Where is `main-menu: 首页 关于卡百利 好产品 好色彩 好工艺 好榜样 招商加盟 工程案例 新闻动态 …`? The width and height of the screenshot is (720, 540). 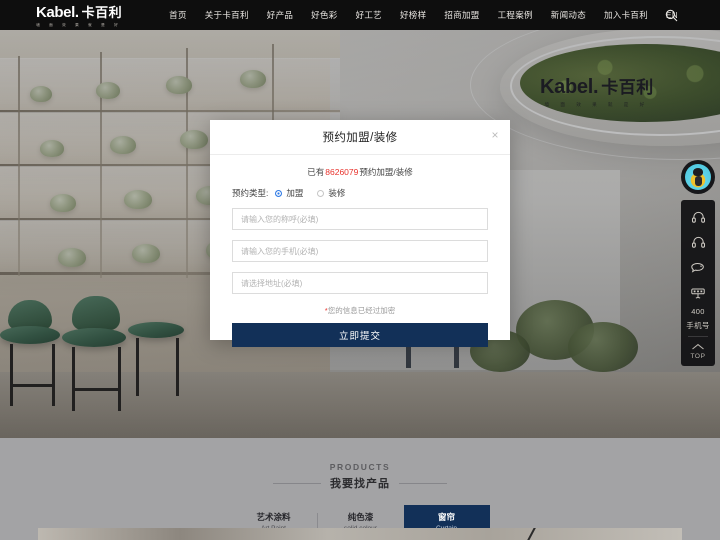 main-menu: 首页 关于卡百利 好产品 好色彩 好工艺 好榜样 招商加盟 工程案例 新闻动态 … is located at coordinates (423, 15).